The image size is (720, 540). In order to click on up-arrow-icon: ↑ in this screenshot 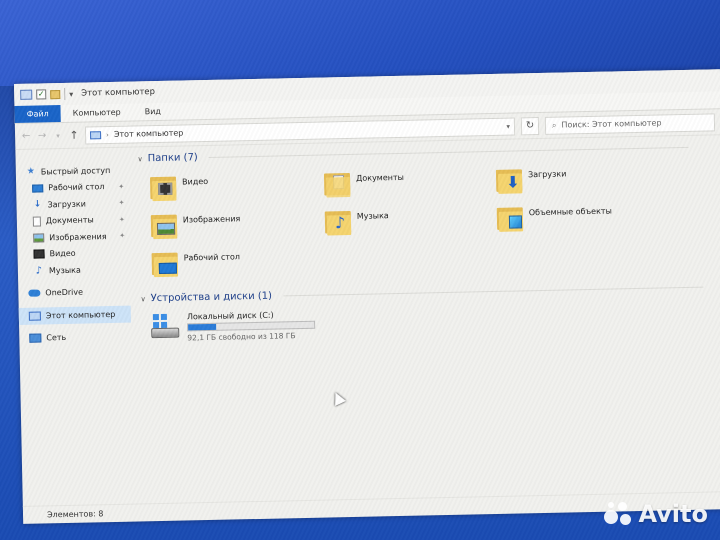, I will do `click(74, 135)`.